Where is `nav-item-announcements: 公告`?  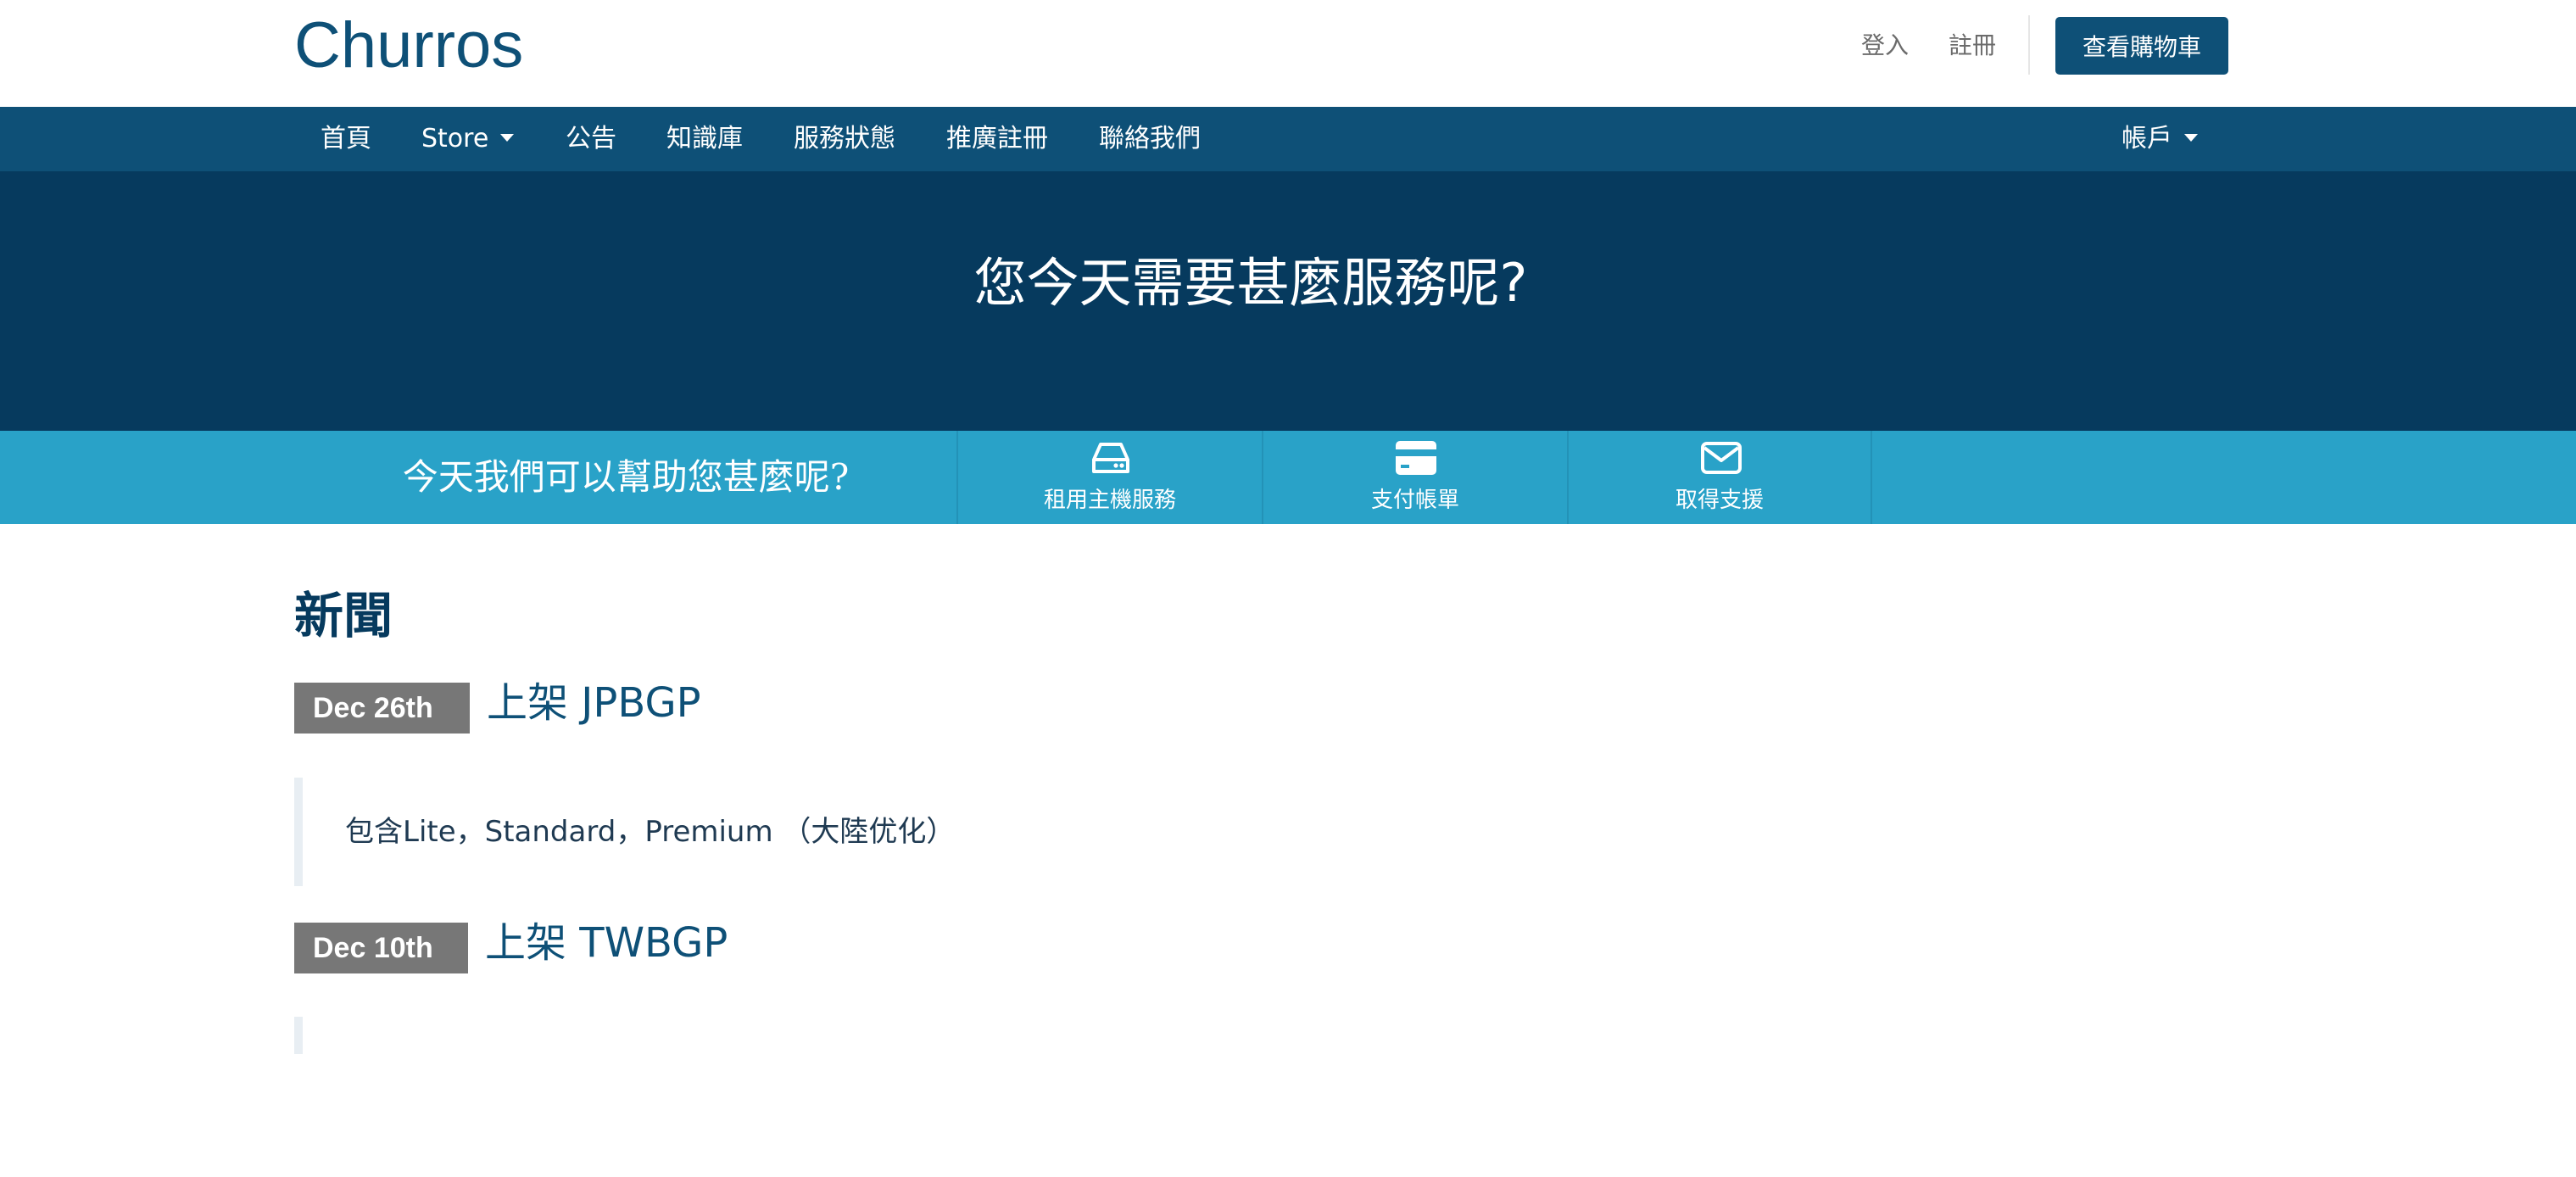 nav-item-announcements: 公告 is located at coordinates (591, 139).